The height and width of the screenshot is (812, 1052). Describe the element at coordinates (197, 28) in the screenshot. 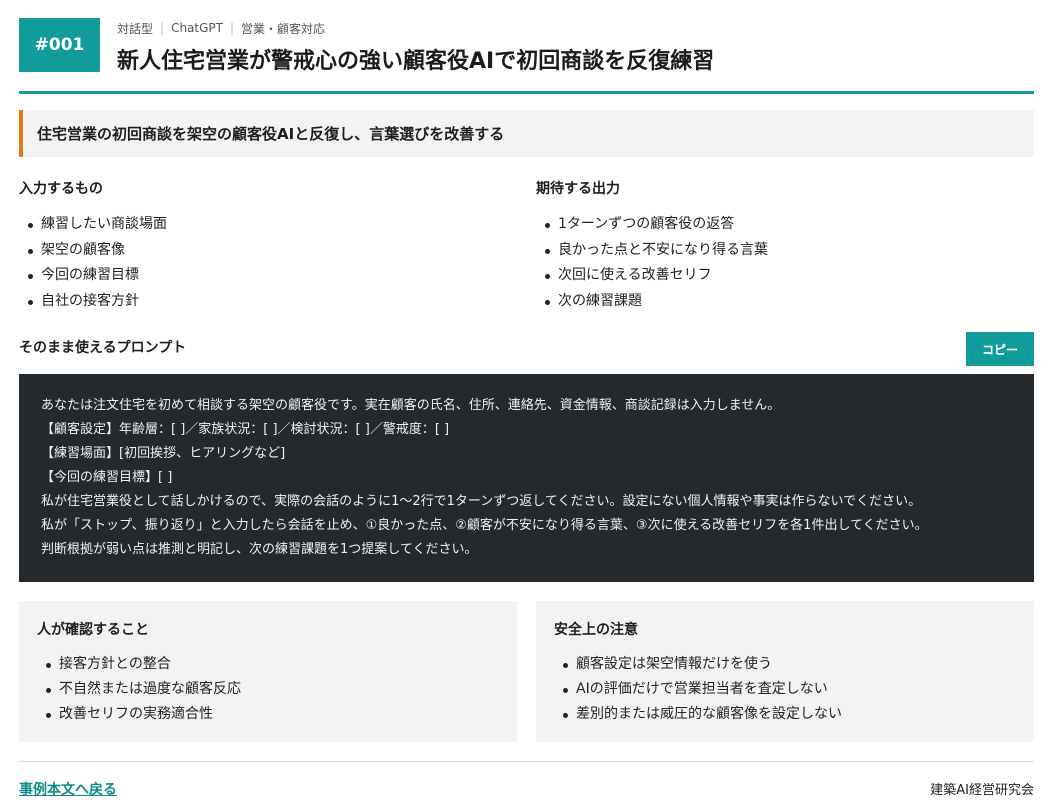

I see `meta-tool: ChatGPT` at that location.